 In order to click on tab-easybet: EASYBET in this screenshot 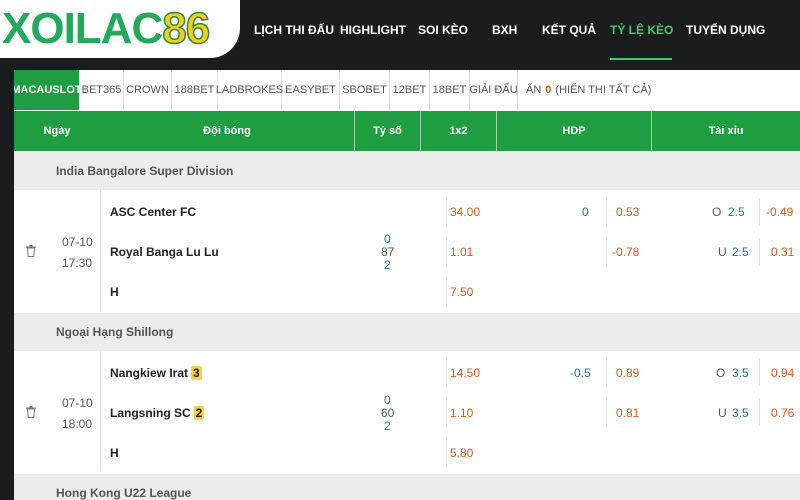, I will do `click(311, 90)`.